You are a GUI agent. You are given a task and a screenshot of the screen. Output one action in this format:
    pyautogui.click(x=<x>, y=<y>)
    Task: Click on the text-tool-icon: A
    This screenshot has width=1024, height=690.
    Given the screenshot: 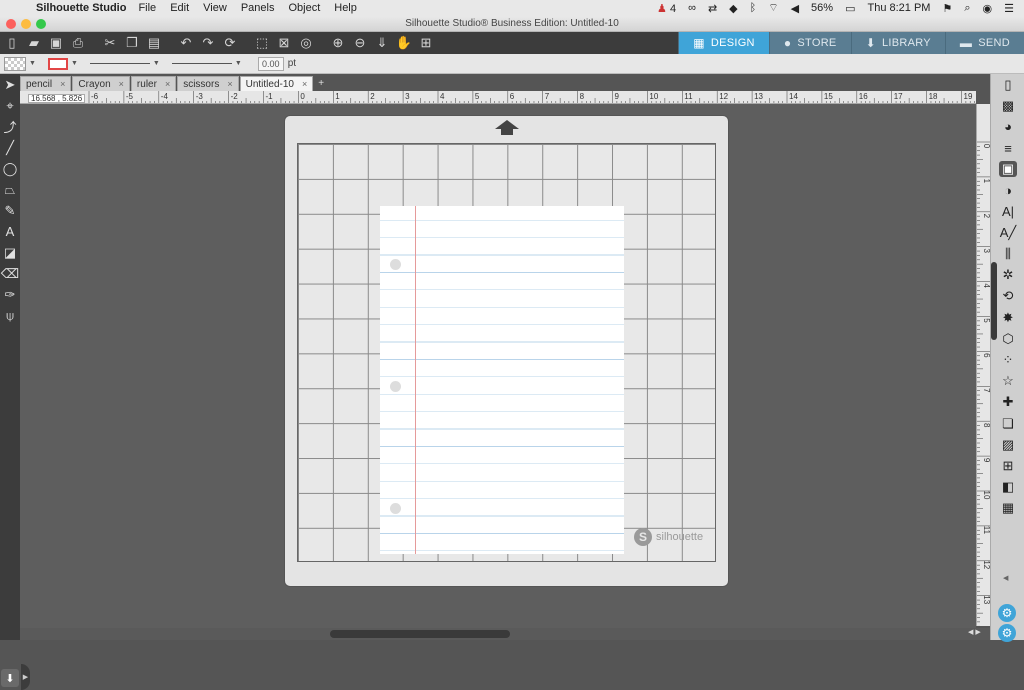 What is the action you would take?
    pyautogui.click(x=10, y=231)
    